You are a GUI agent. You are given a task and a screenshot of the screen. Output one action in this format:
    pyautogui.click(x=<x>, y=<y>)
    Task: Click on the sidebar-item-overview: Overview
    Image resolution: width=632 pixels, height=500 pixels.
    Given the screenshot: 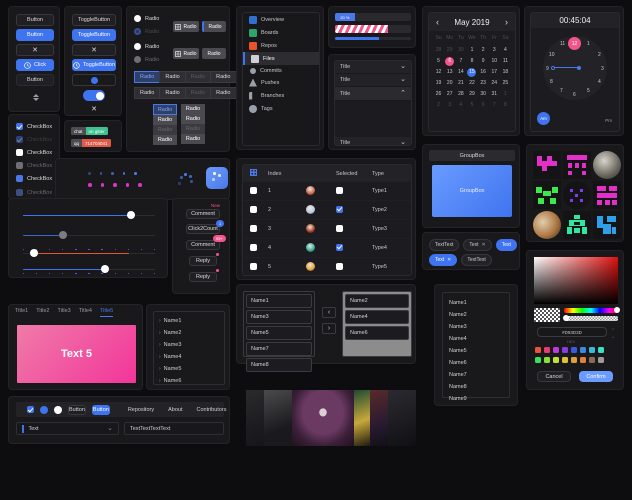 What is the action you would take?
    pyautogui.click(x=281, y=19)
    